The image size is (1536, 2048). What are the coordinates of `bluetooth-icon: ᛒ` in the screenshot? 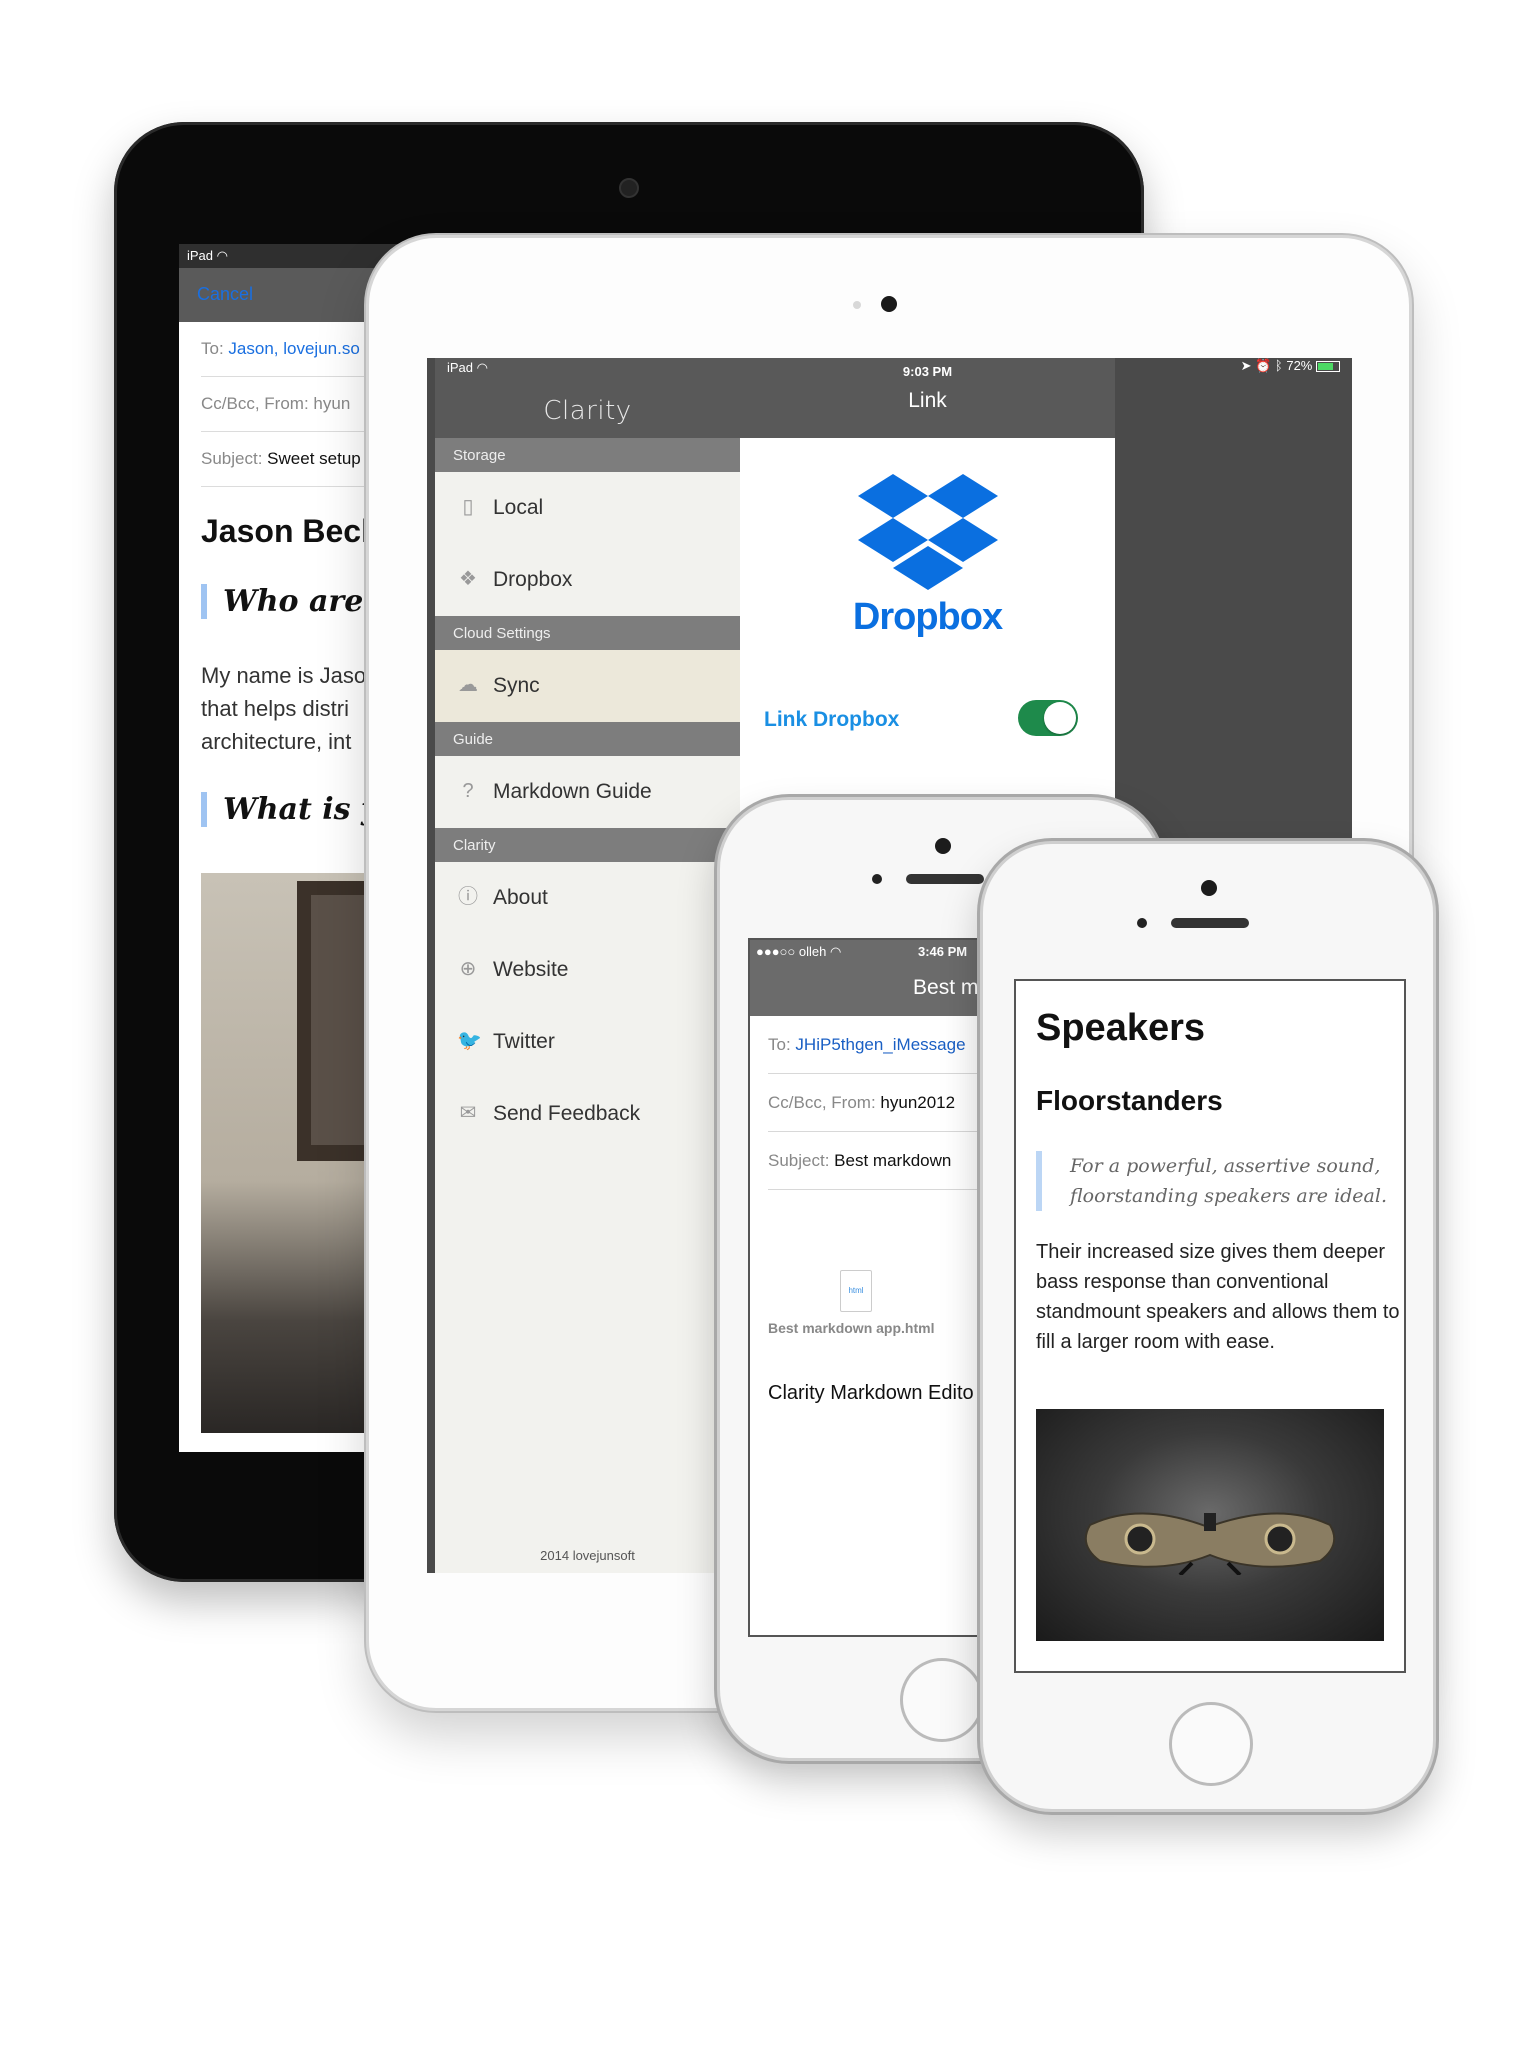 It's located at (1278, 365).